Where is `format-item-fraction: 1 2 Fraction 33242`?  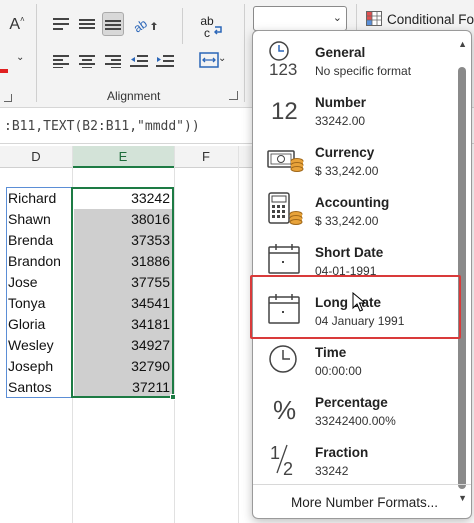
format-item-fraction: 1 2 Fraction 33242 is located at coordinates (353, 458).